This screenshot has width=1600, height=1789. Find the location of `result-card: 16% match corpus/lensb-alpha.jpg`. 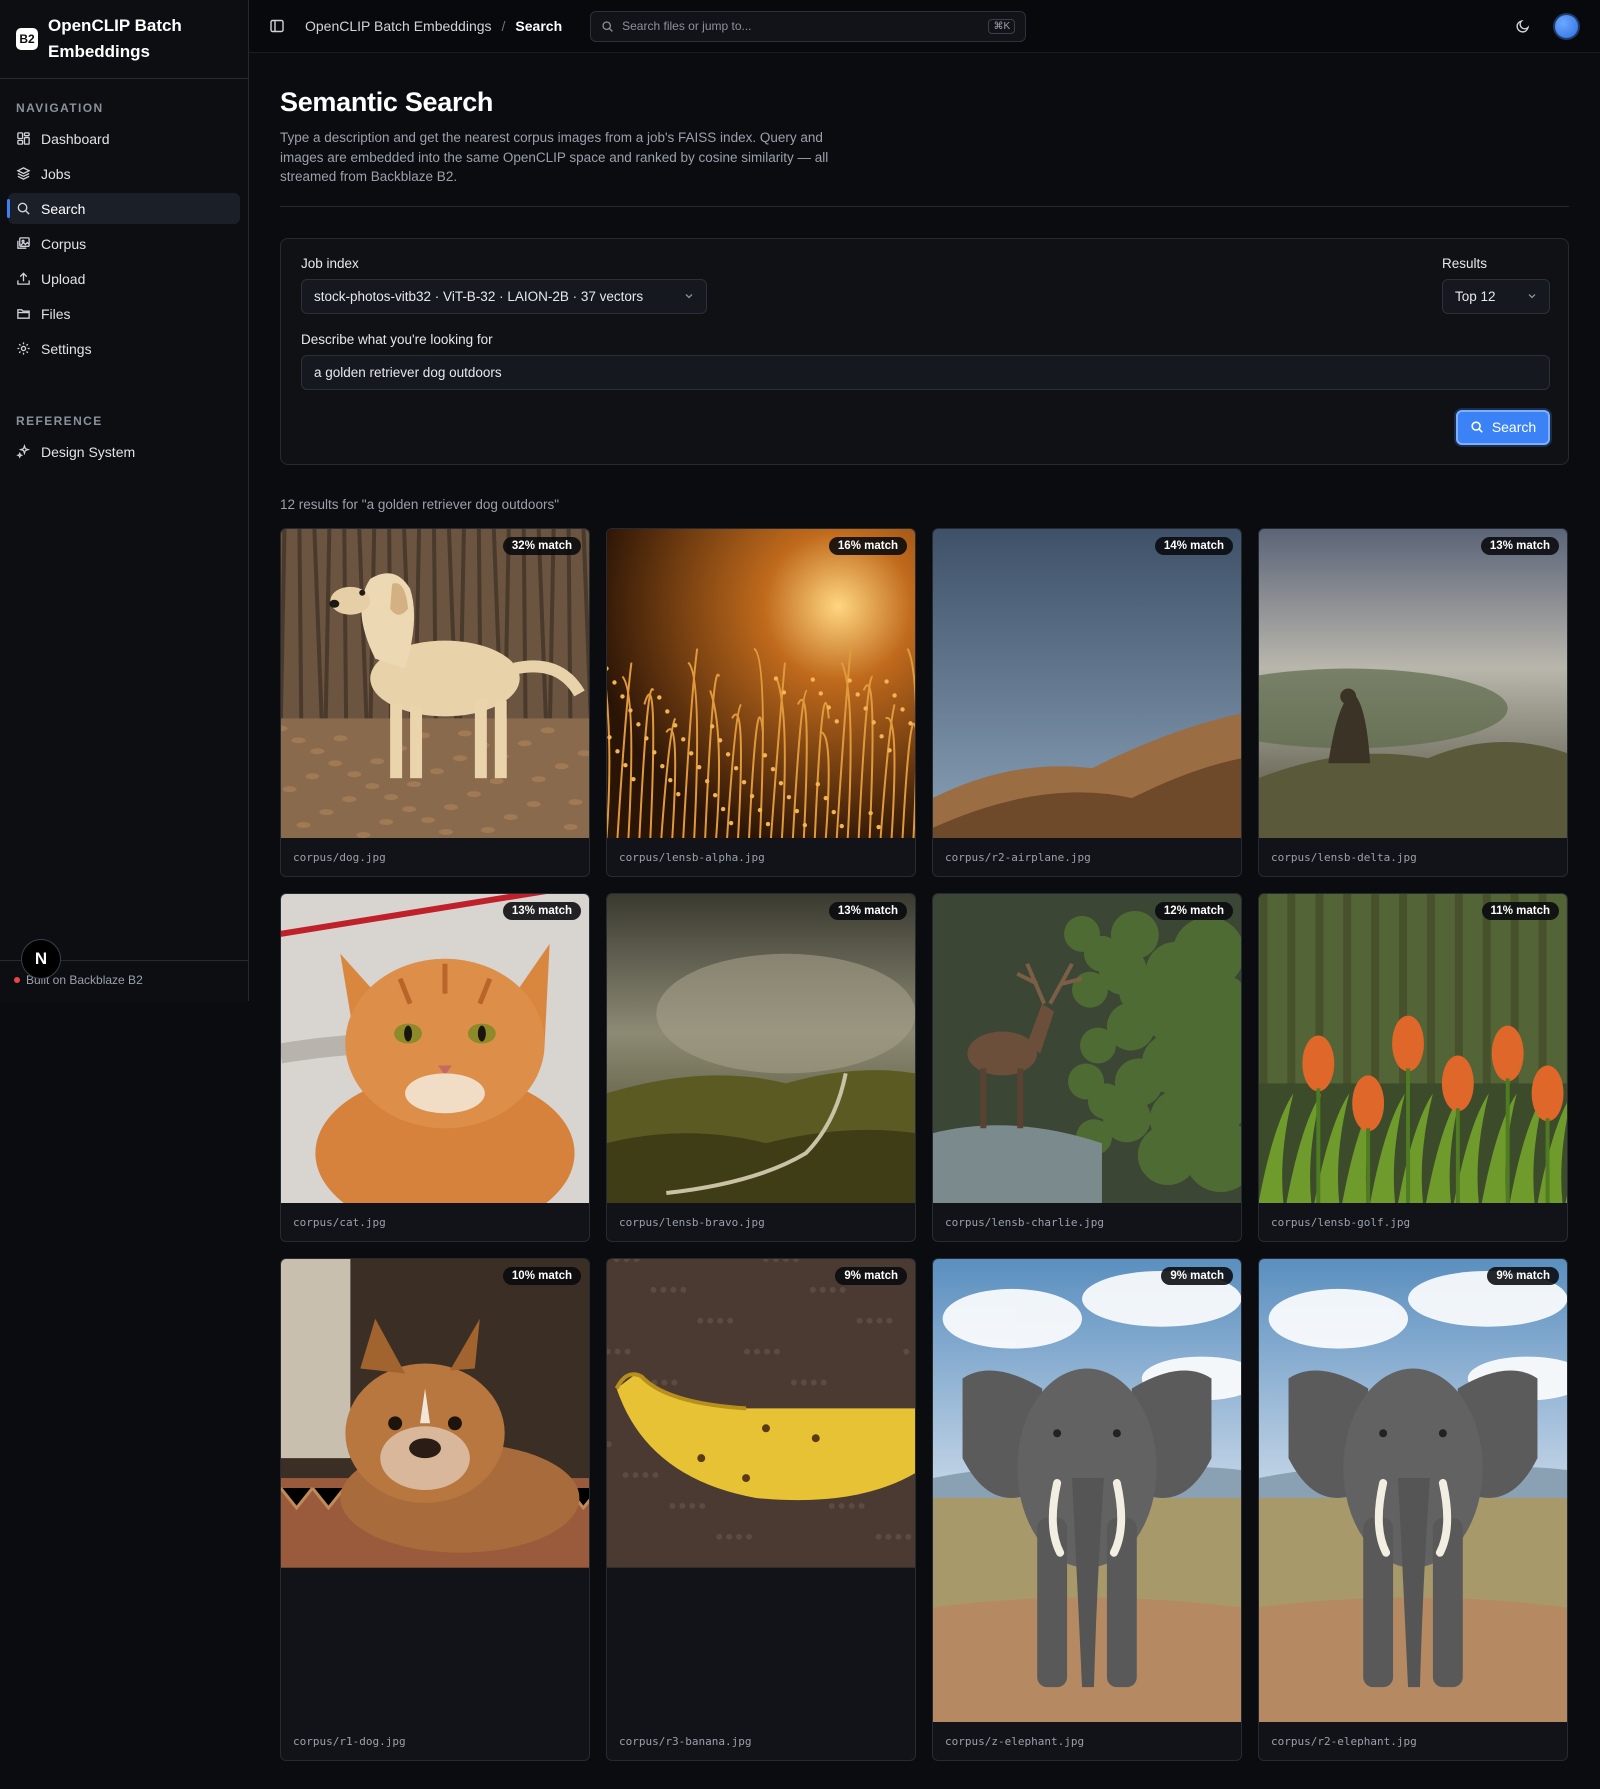

result-card: 16% match corpus/lensb-alpha.jpg is located at coordinates (761, 702).